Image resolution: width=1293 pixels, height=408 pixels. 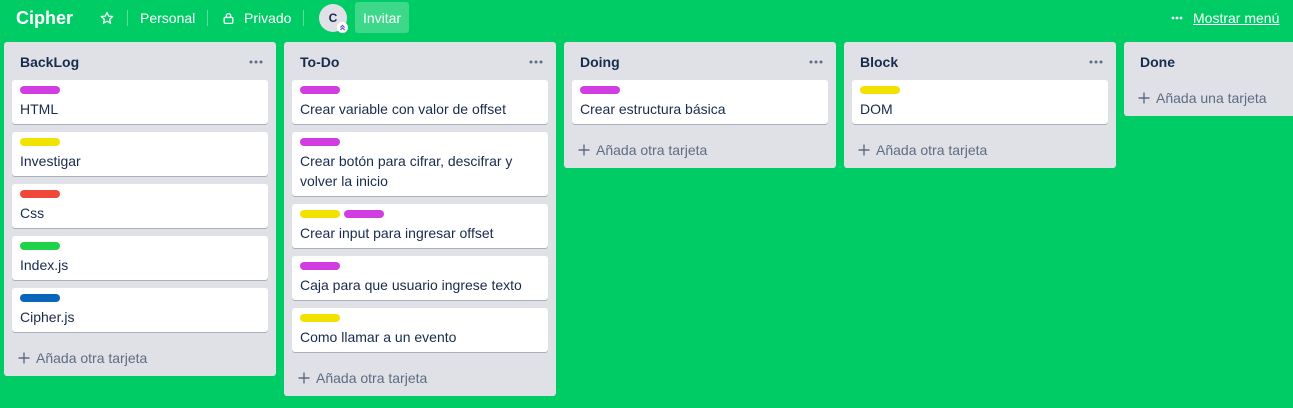 I want to click on card: HTML, so click(x=140, y=102).